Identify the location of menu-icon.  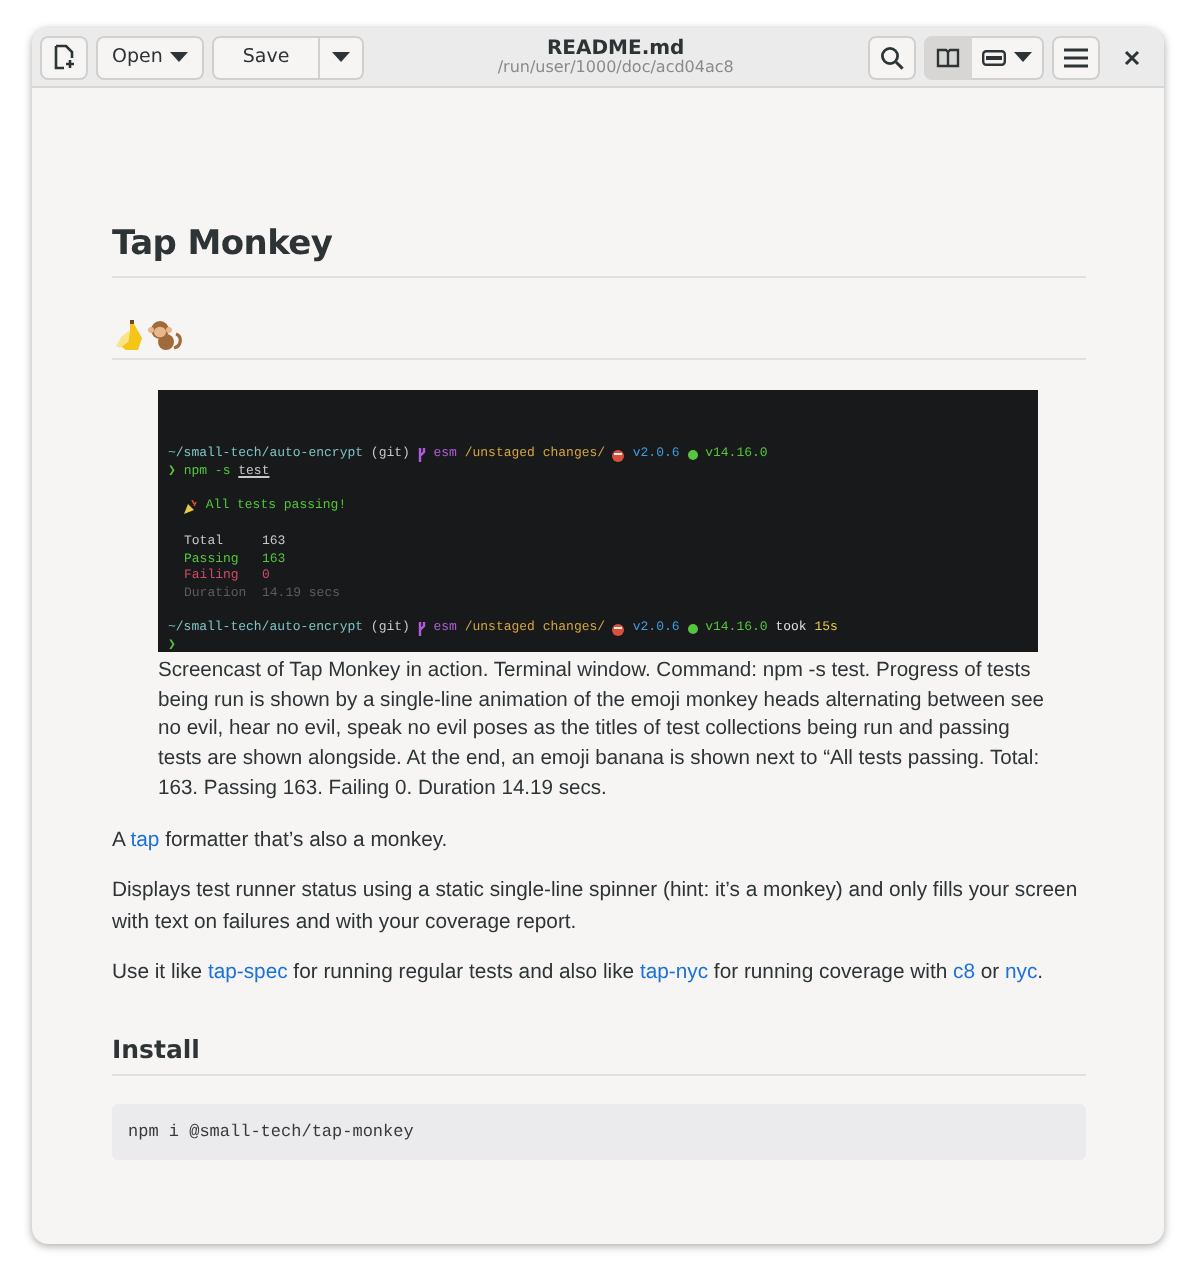
(1076, 57).